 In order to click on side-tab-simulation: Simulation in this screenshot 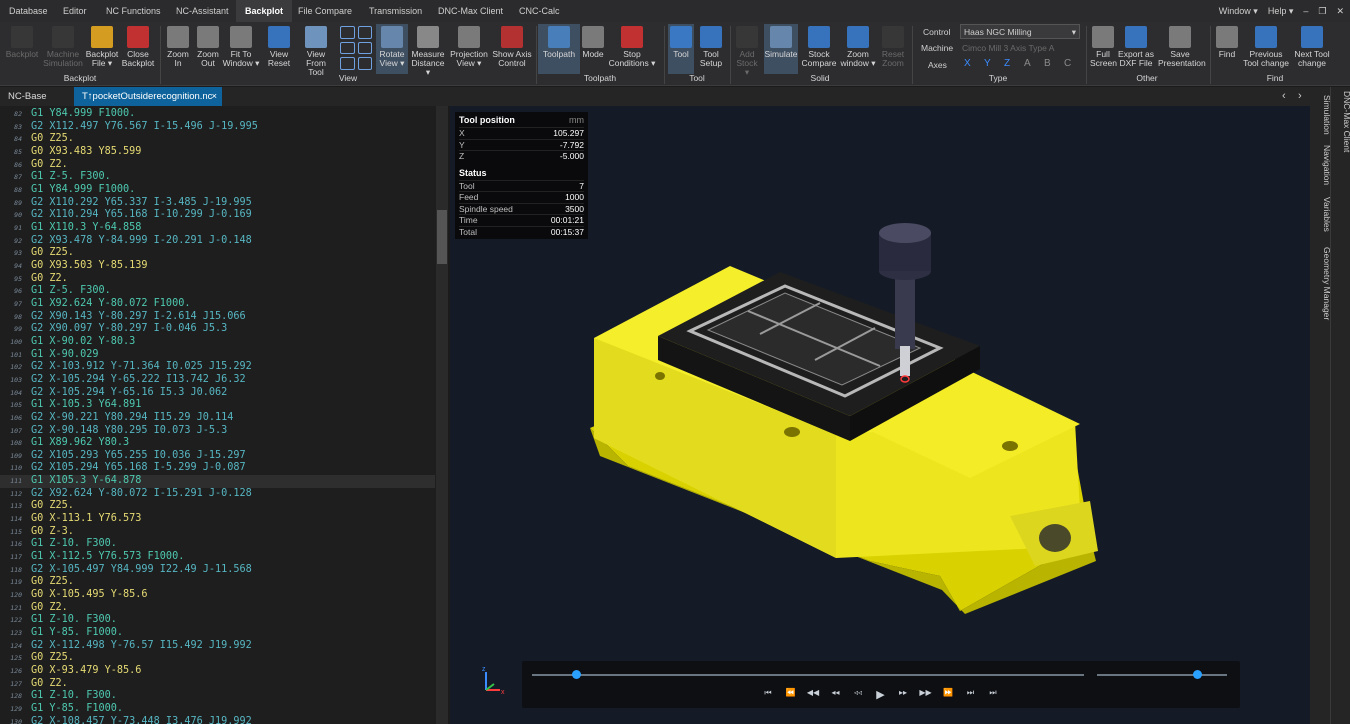, I will do `click(1322, 115)`.